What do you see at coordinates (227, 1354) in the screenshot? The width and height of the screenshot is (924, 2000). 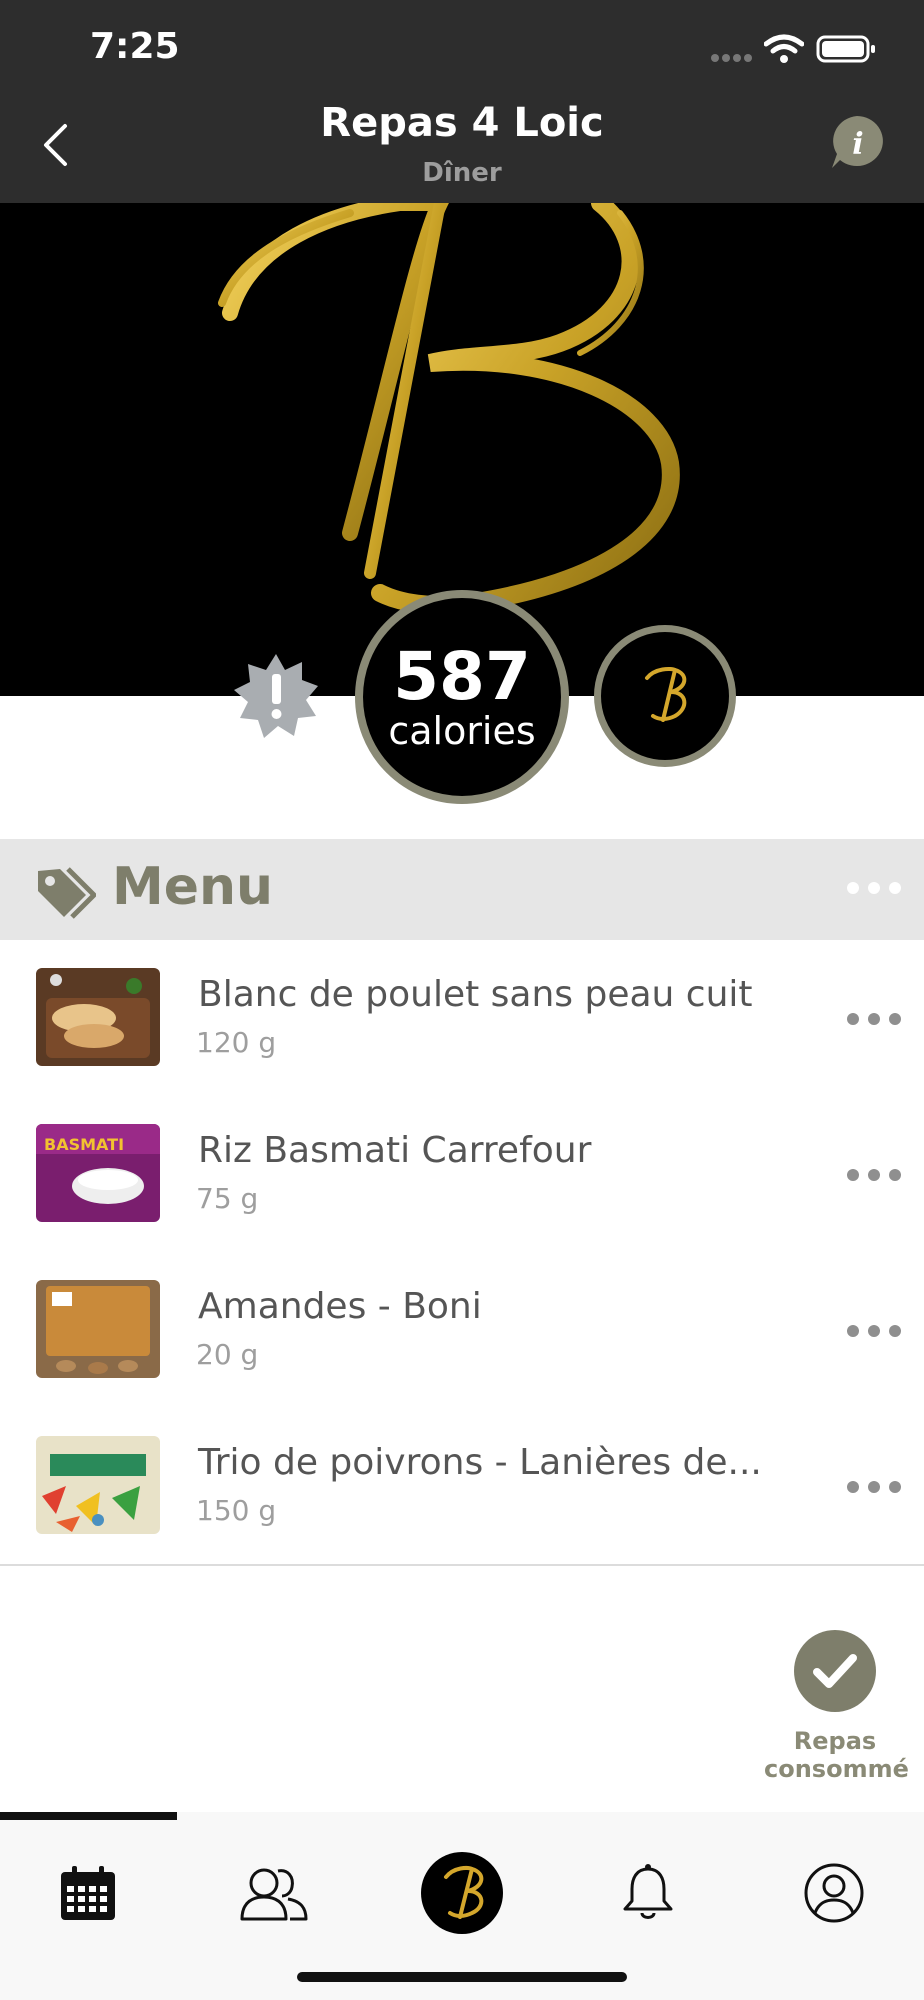 I see `food-quantity: 20 g` at bounding box center [227, 1354].